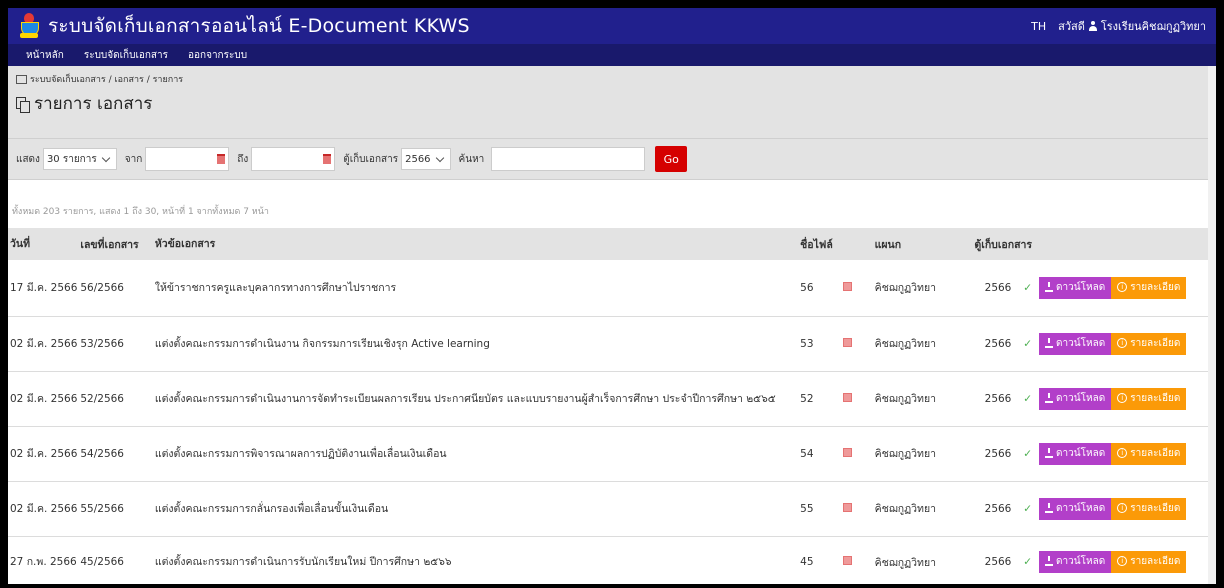  What do you see at coordinates (45, 55) in the screenshot?
I see `nav-home: หน้าหลัก` at bounding box center [45, 55].